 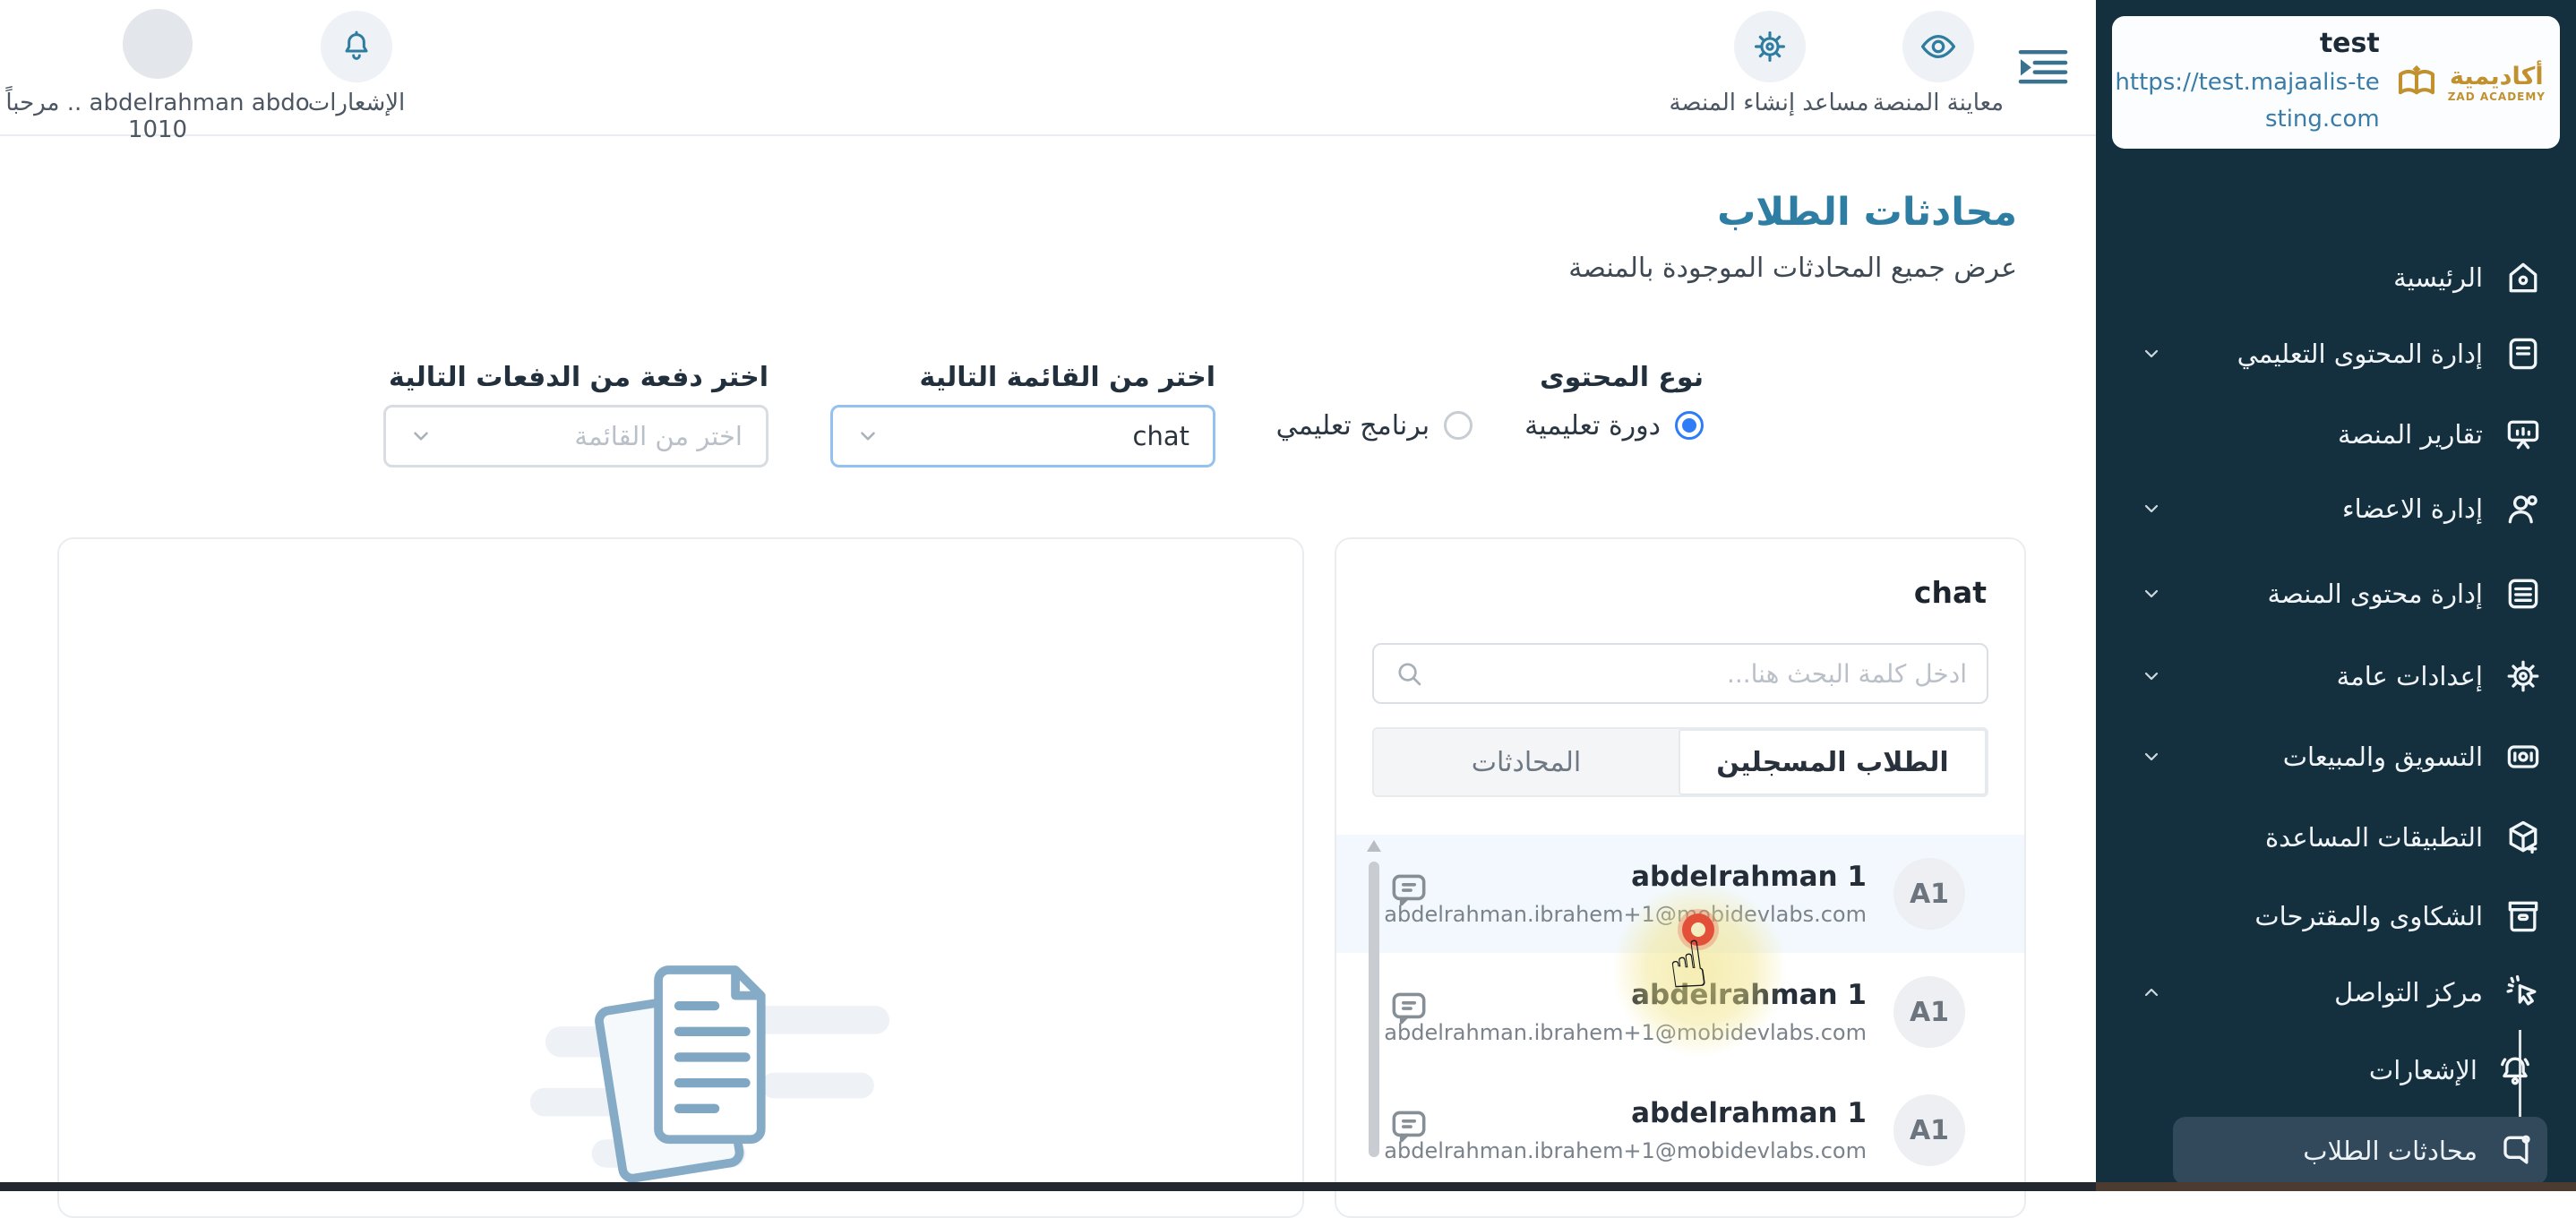 I want to click on content-type-label: نوع المحتوى, so click(x=1622, y=377).